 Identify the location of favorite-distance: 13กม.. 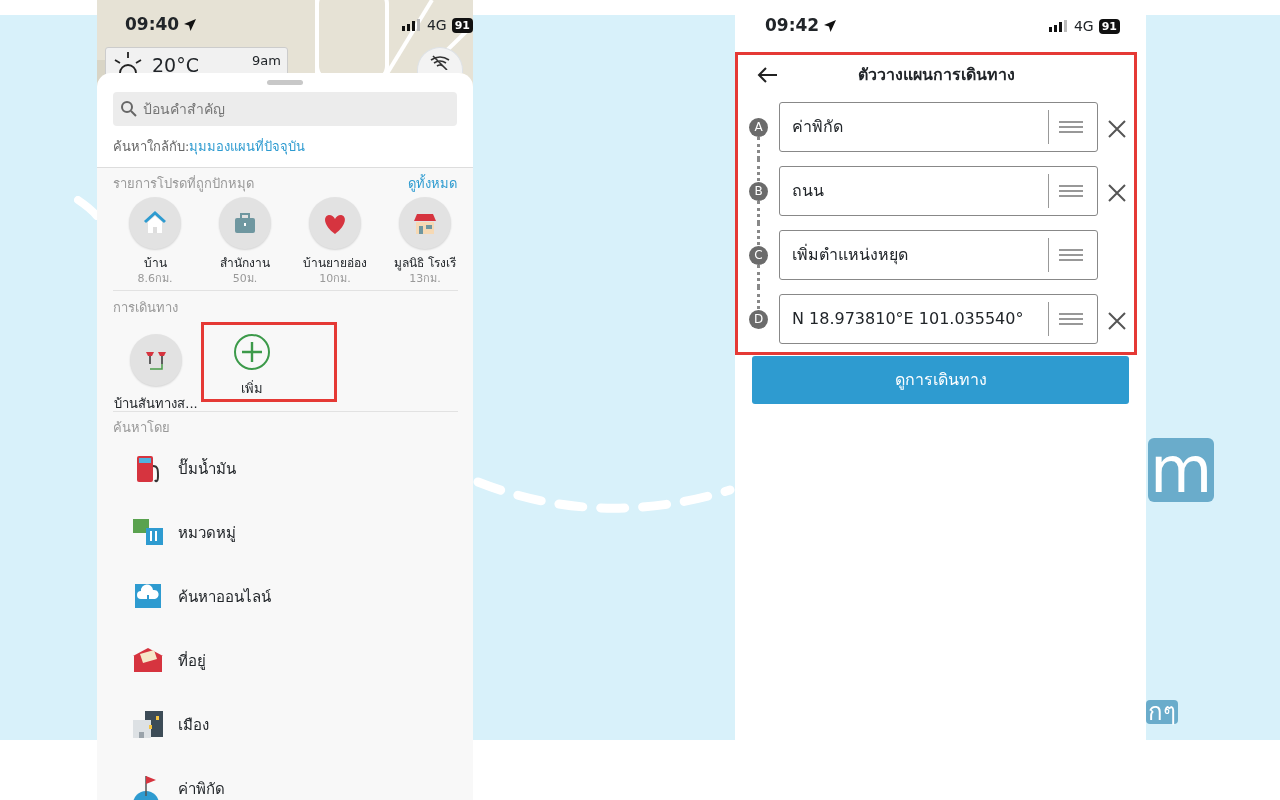
(425, 279).